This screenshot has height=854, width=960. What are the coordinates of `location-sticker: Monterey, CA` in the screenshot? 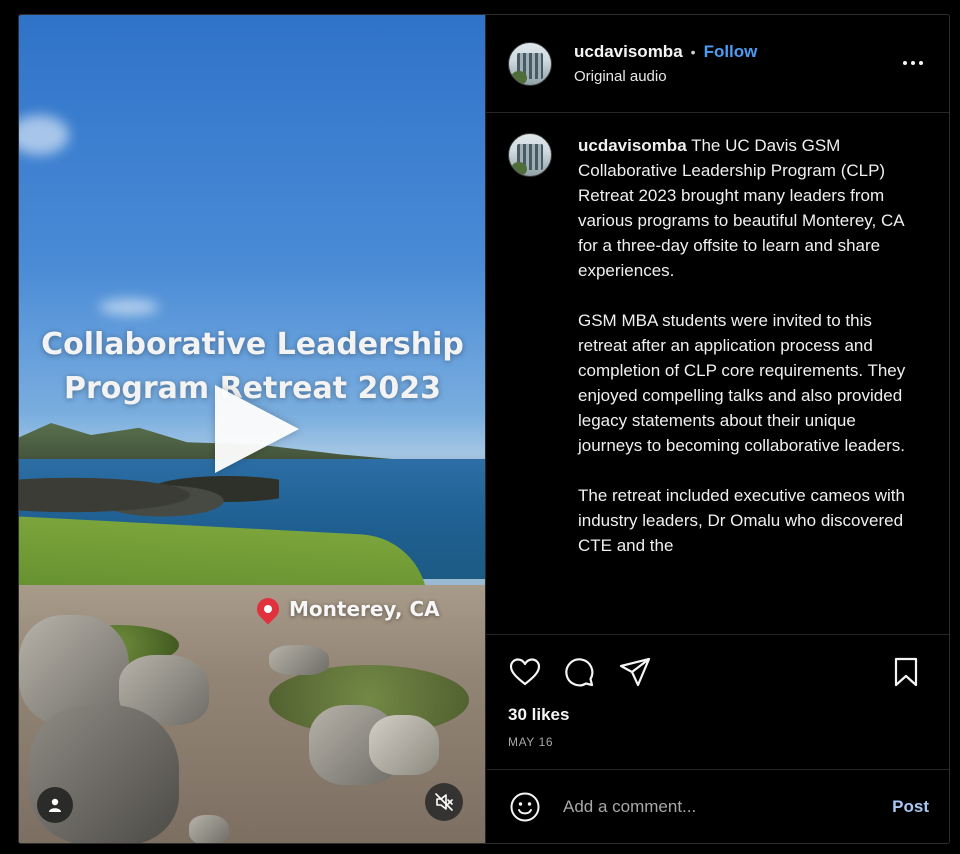 It's located at (346, 609).